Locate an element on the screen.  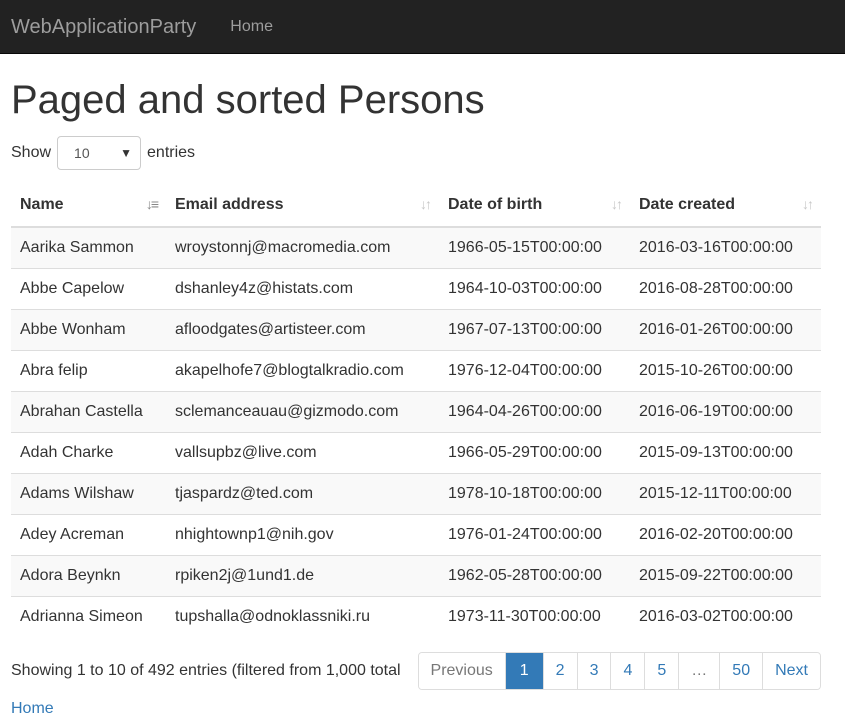
cell-date-created: 2016-06-19T00:00:00 is located at coordinates (725, 411).